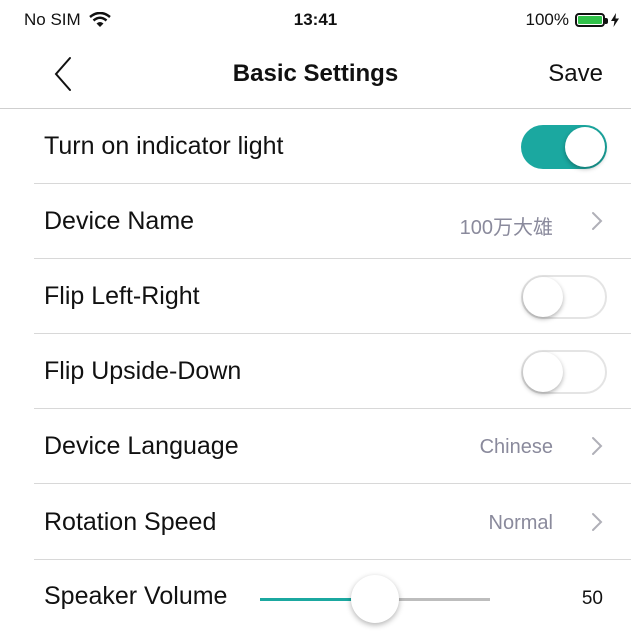  What do you see at coordinates (315, 20) in the screenshot?
I see `status-bar: No SIM 13:41 100%` at bounding box center [315, 20].